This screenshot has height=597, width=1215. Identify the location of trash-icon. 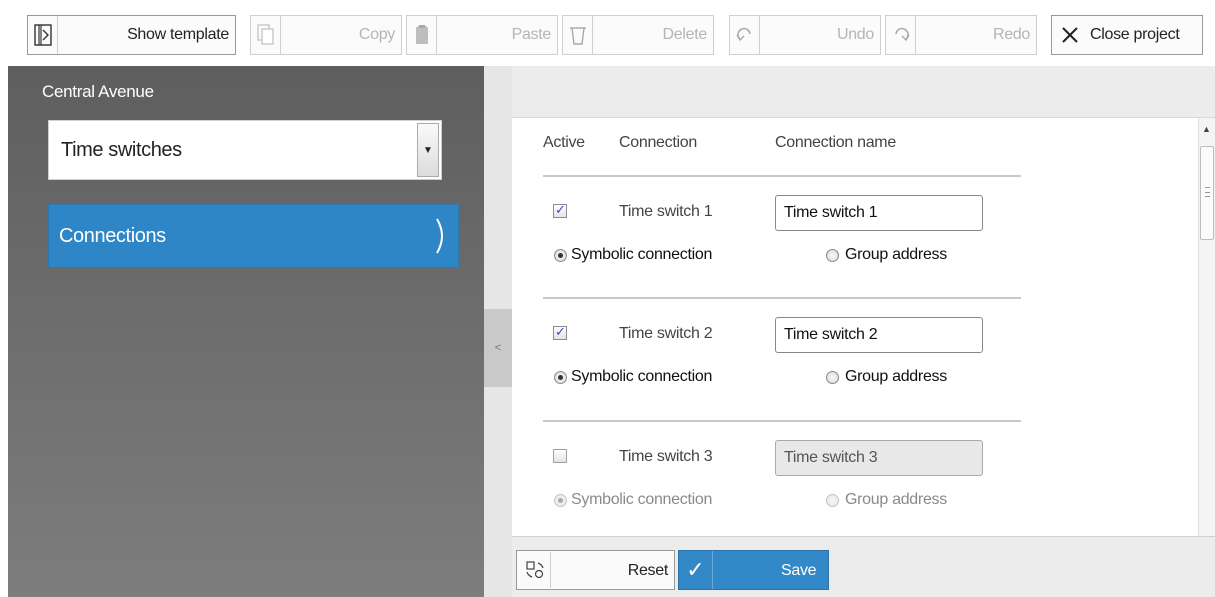
(578, 35).